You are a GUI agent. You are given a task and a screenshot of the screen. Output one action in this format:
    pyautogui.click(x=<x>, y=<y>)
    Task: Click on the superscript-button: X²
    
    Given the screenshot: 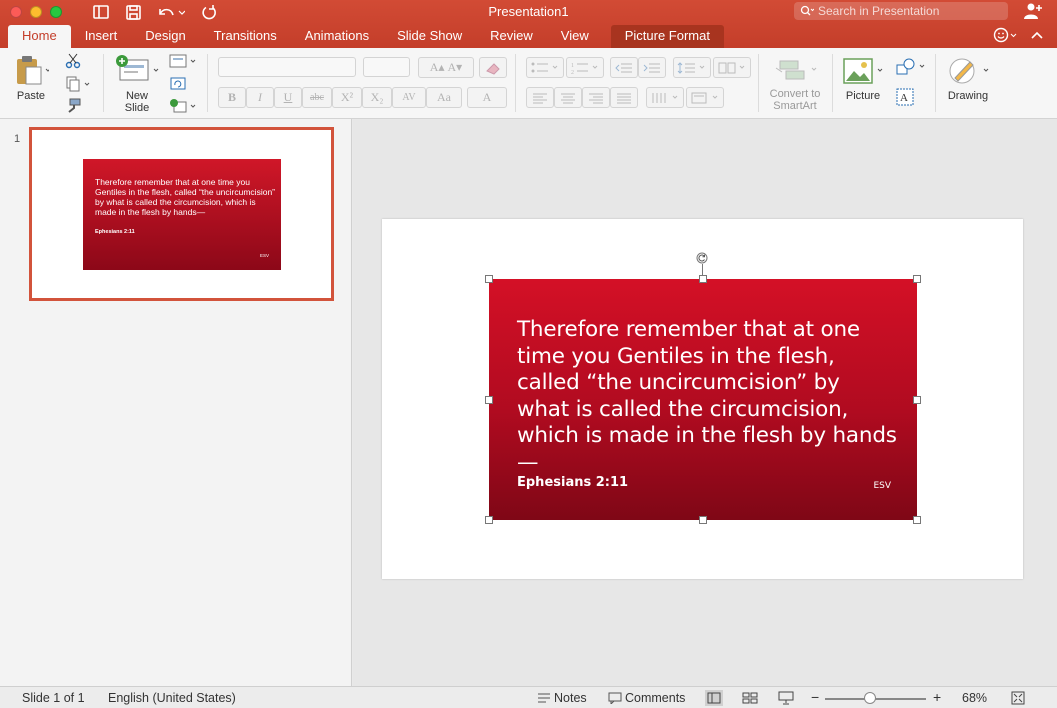 What is the action you would take?
    pyautogui.click(x=347, y=97)
    